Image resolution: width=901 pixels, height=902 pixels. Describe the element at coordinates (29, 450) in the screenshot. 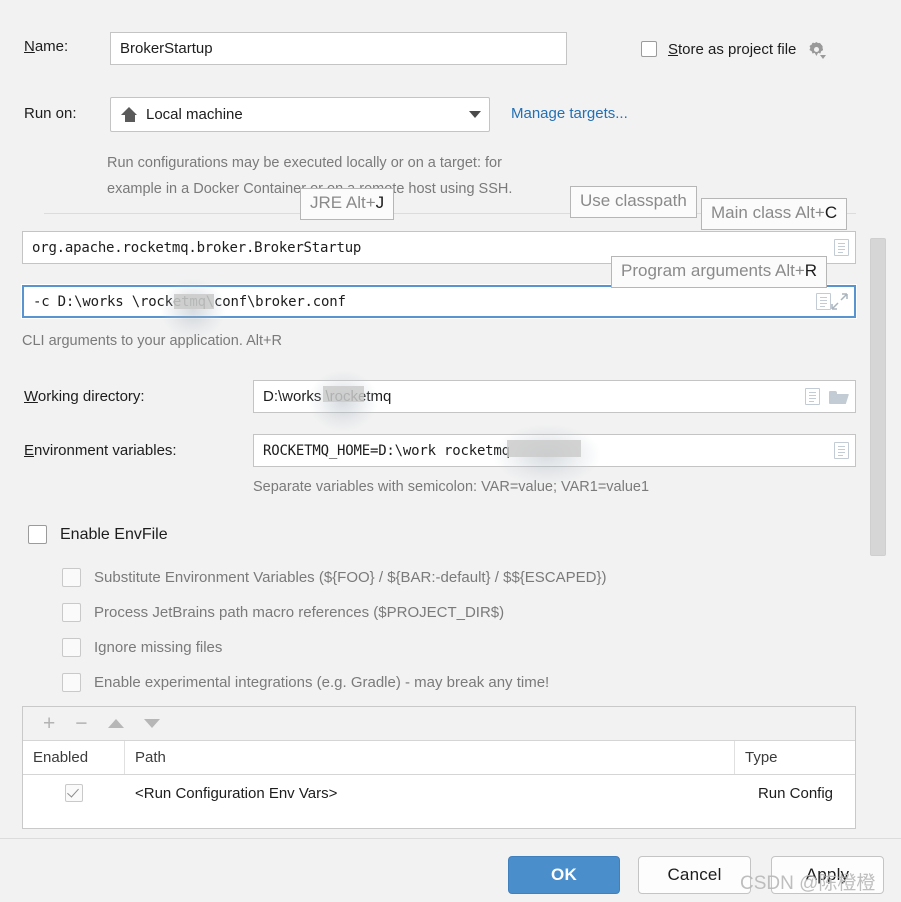

I see `environment-variables-mnemonic: E` at that location.